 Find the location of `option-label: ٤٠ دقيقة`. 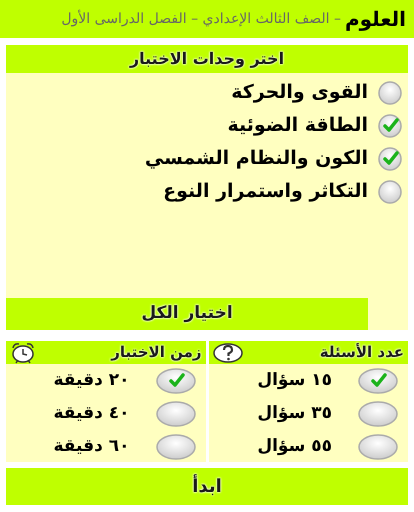

option-label: ٤٠ دقيقة is located at coordinates (91, 414).